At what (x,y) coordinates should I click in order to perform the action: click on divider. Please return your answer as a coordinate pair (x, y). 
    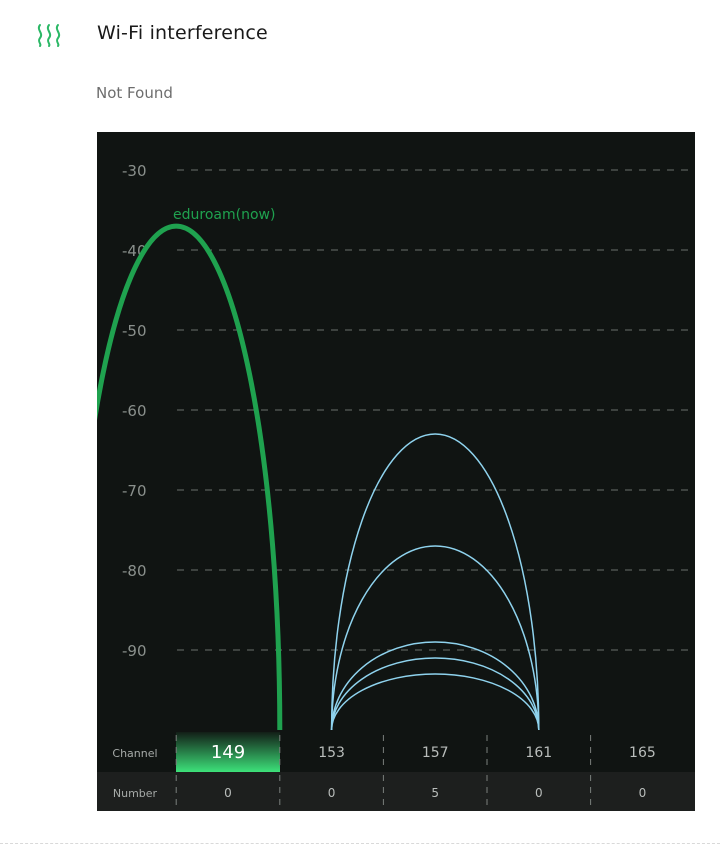
    Looking at the image, I should click on (360, 843).